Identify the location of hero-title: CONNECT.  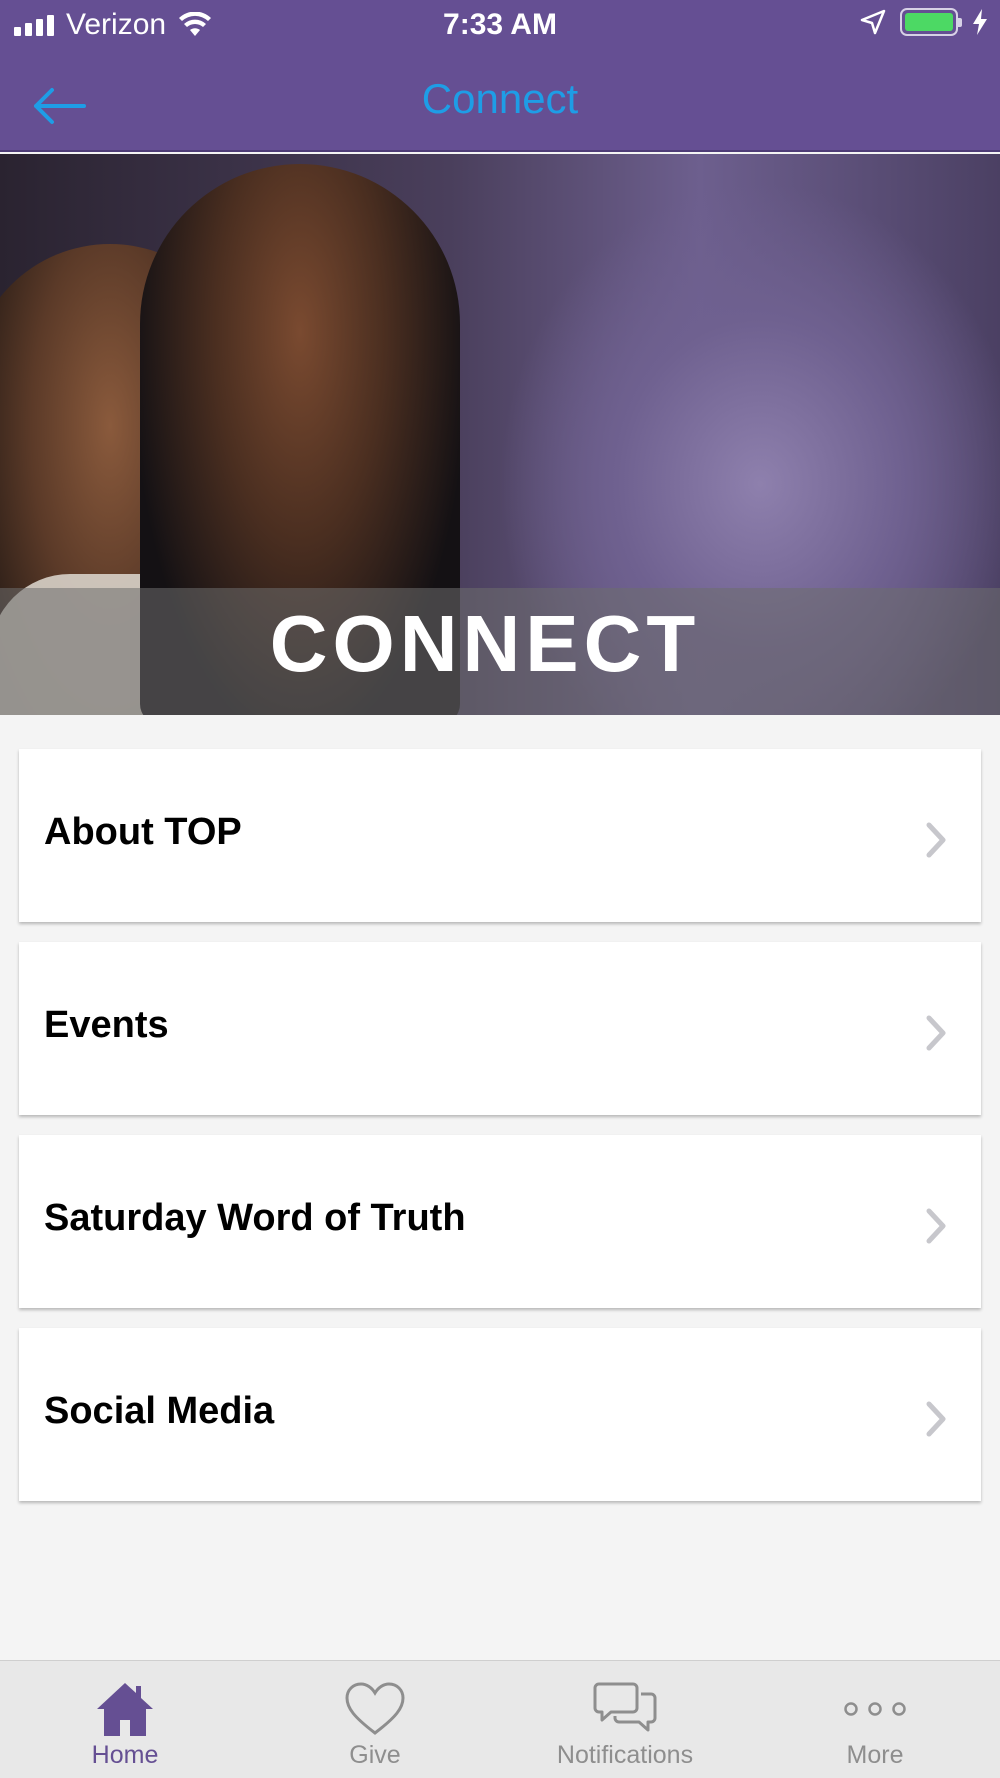
(485, 643).